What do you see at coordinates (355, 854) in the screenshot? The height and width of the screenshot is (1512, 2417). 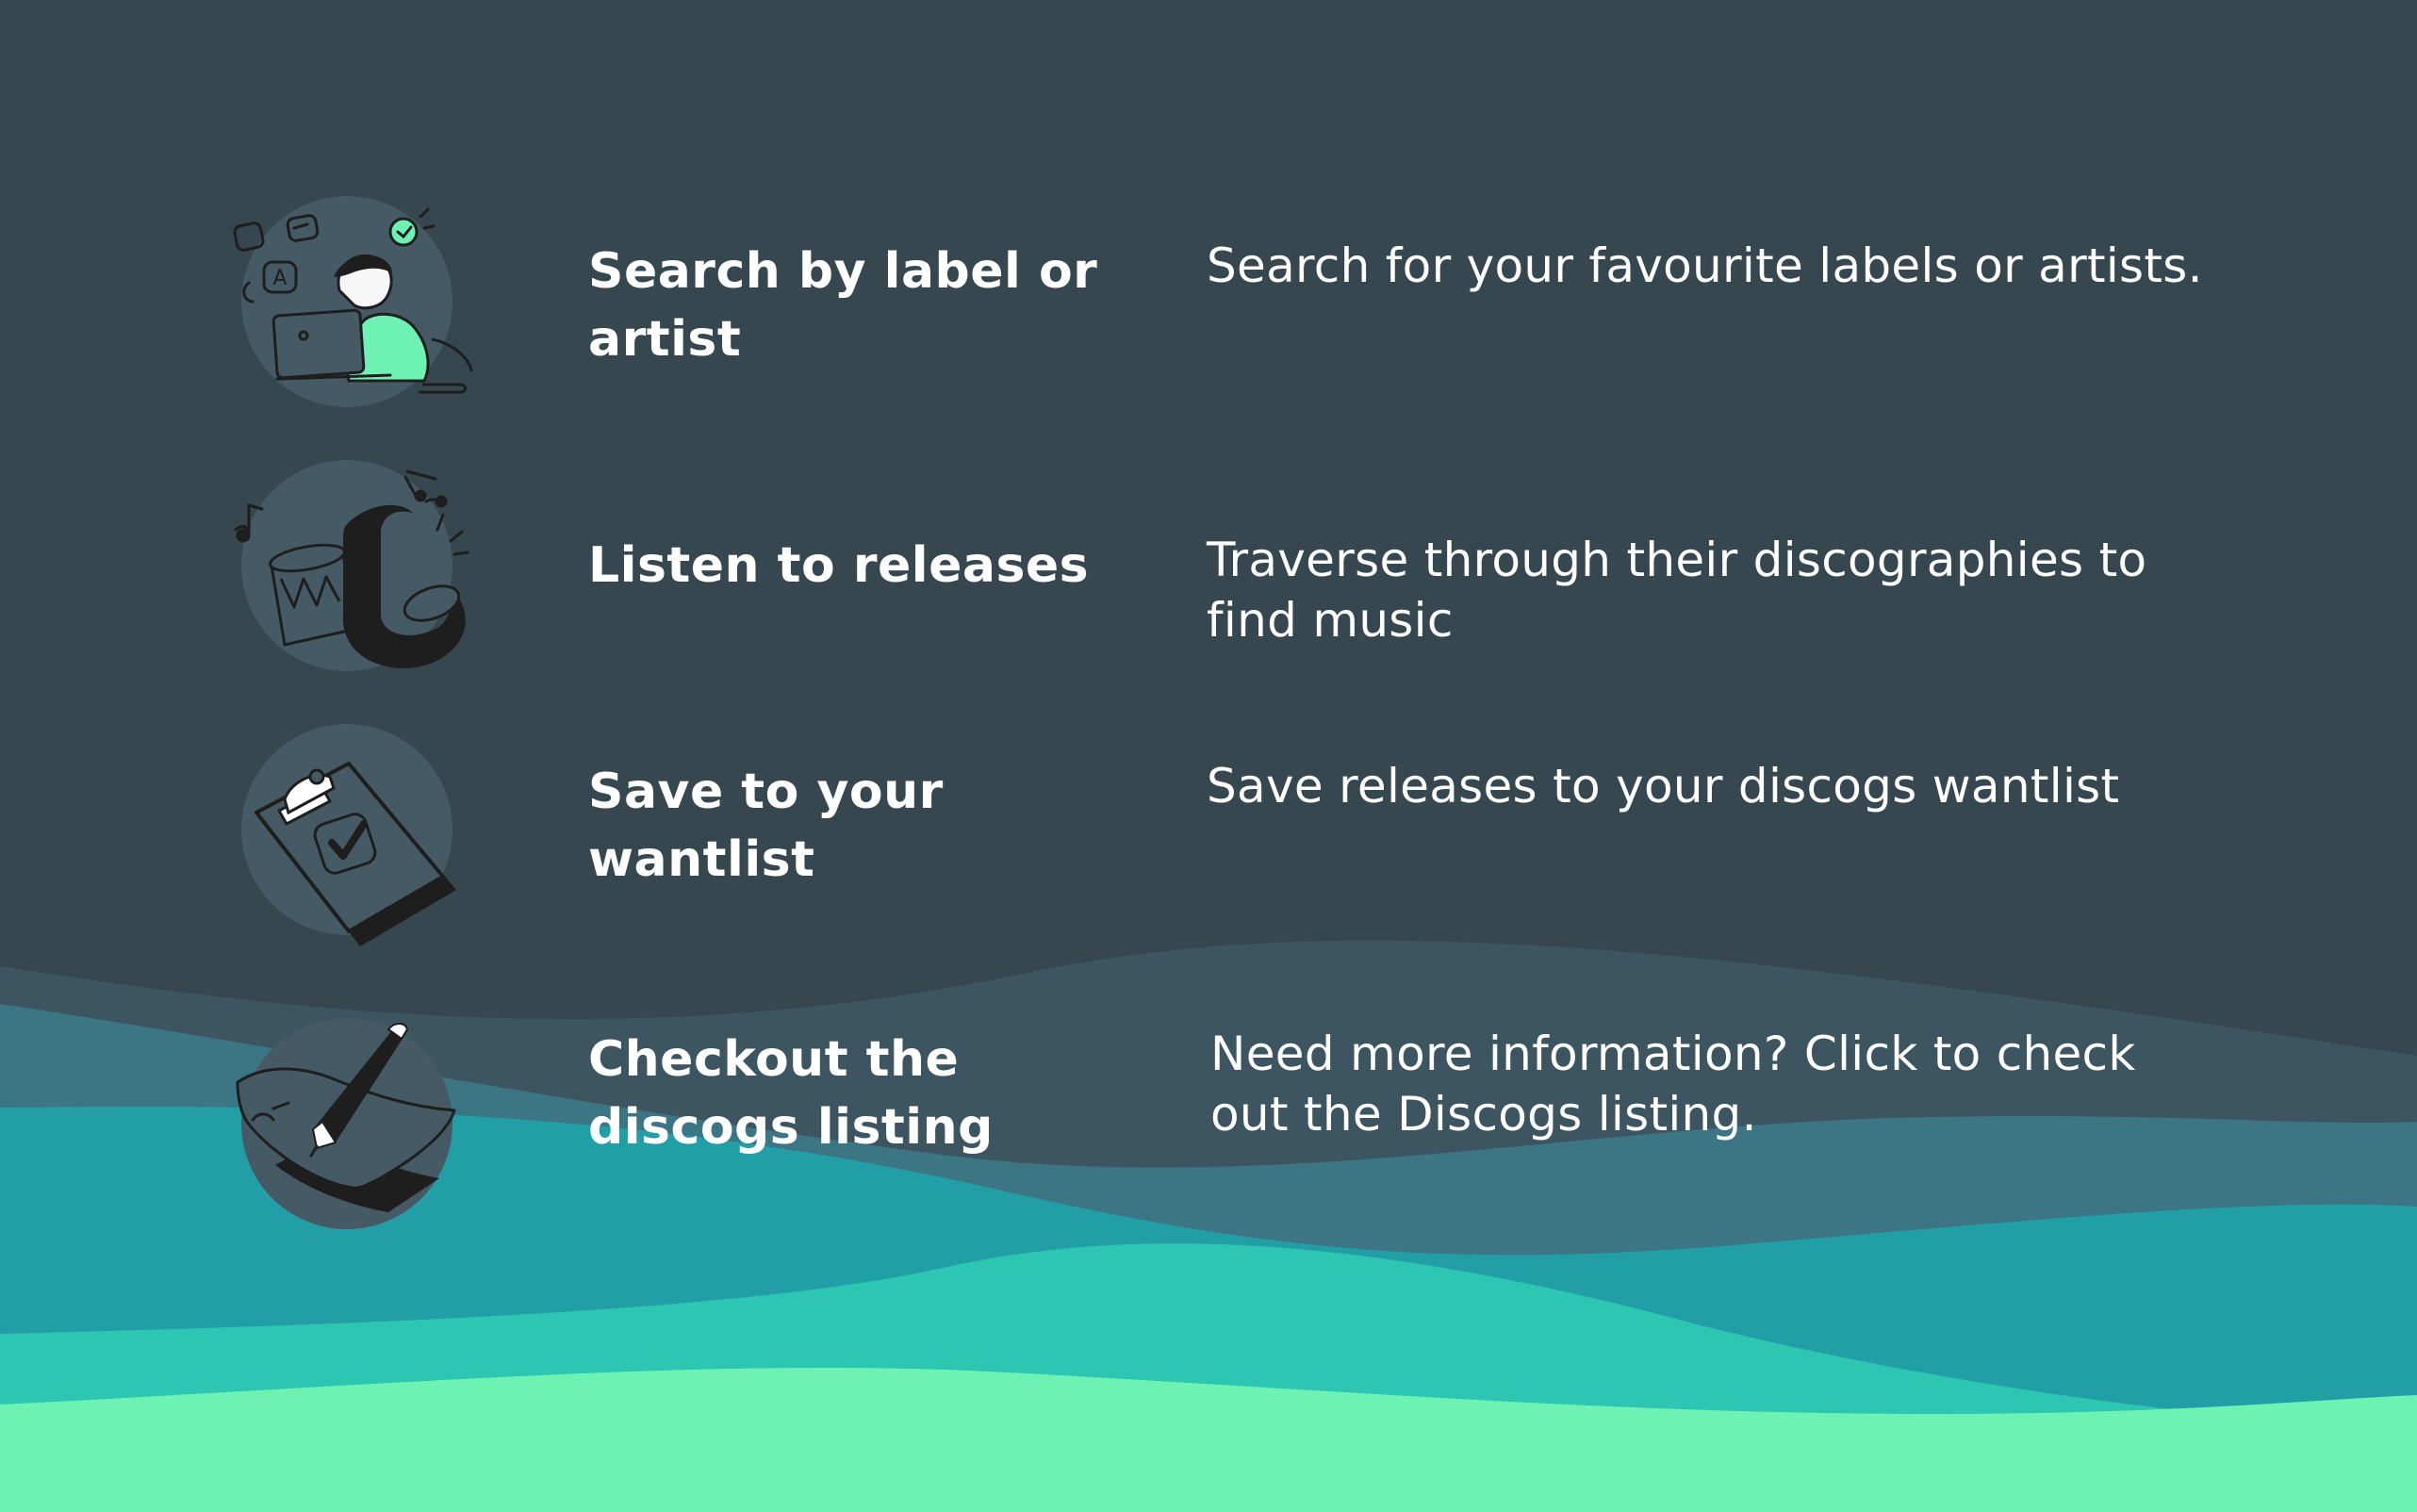 I see `clipboard-check-icon` at bounding box center [355, 854].